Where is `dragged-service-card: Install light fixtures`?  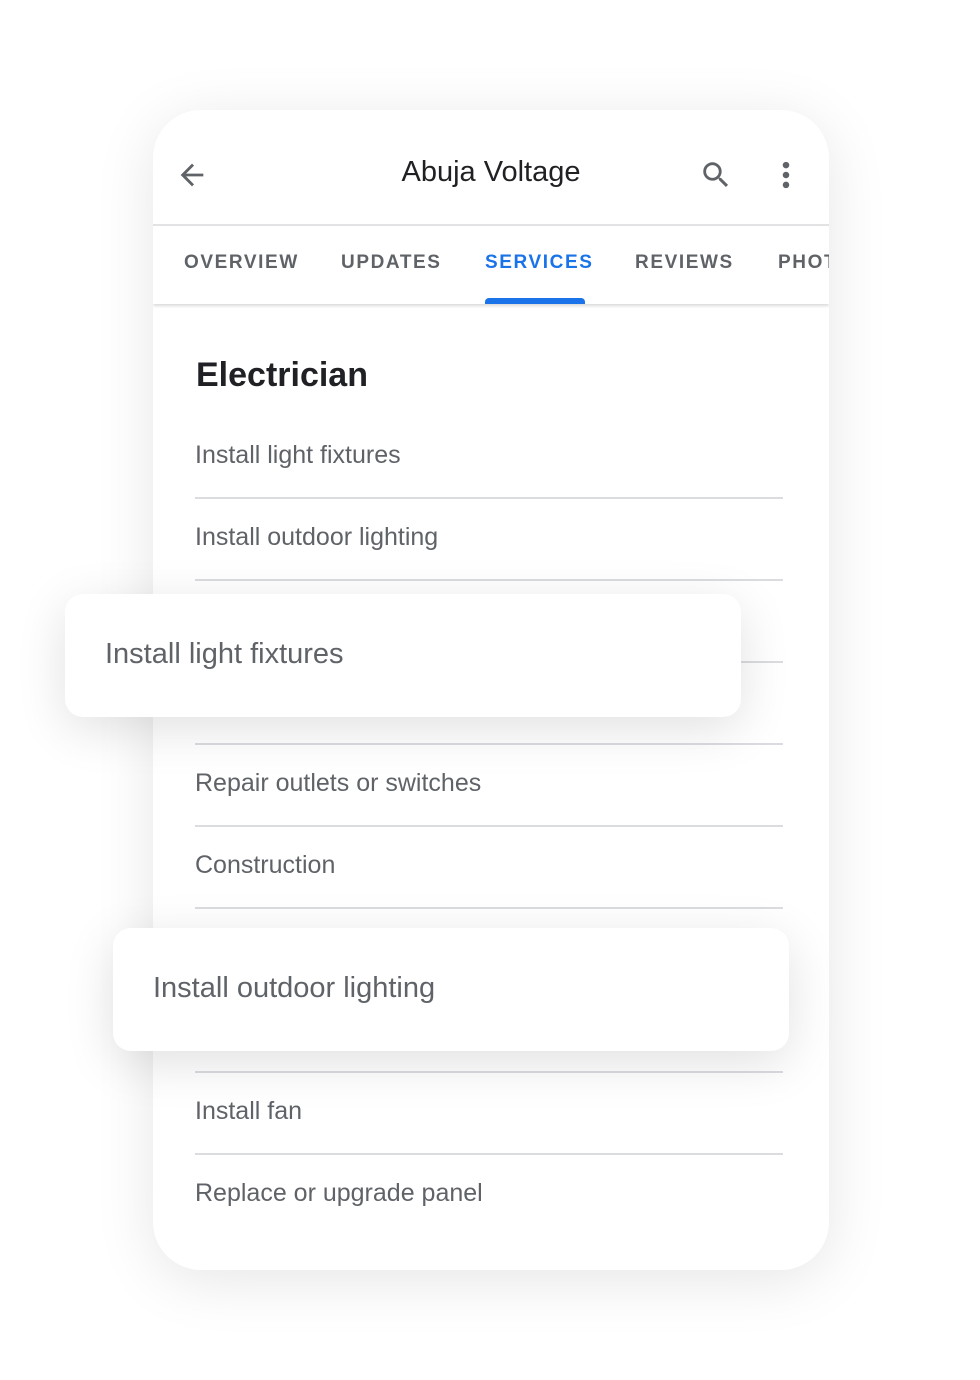 dragged-service-card: Install light fixtures is located at coordinates (403, 655).